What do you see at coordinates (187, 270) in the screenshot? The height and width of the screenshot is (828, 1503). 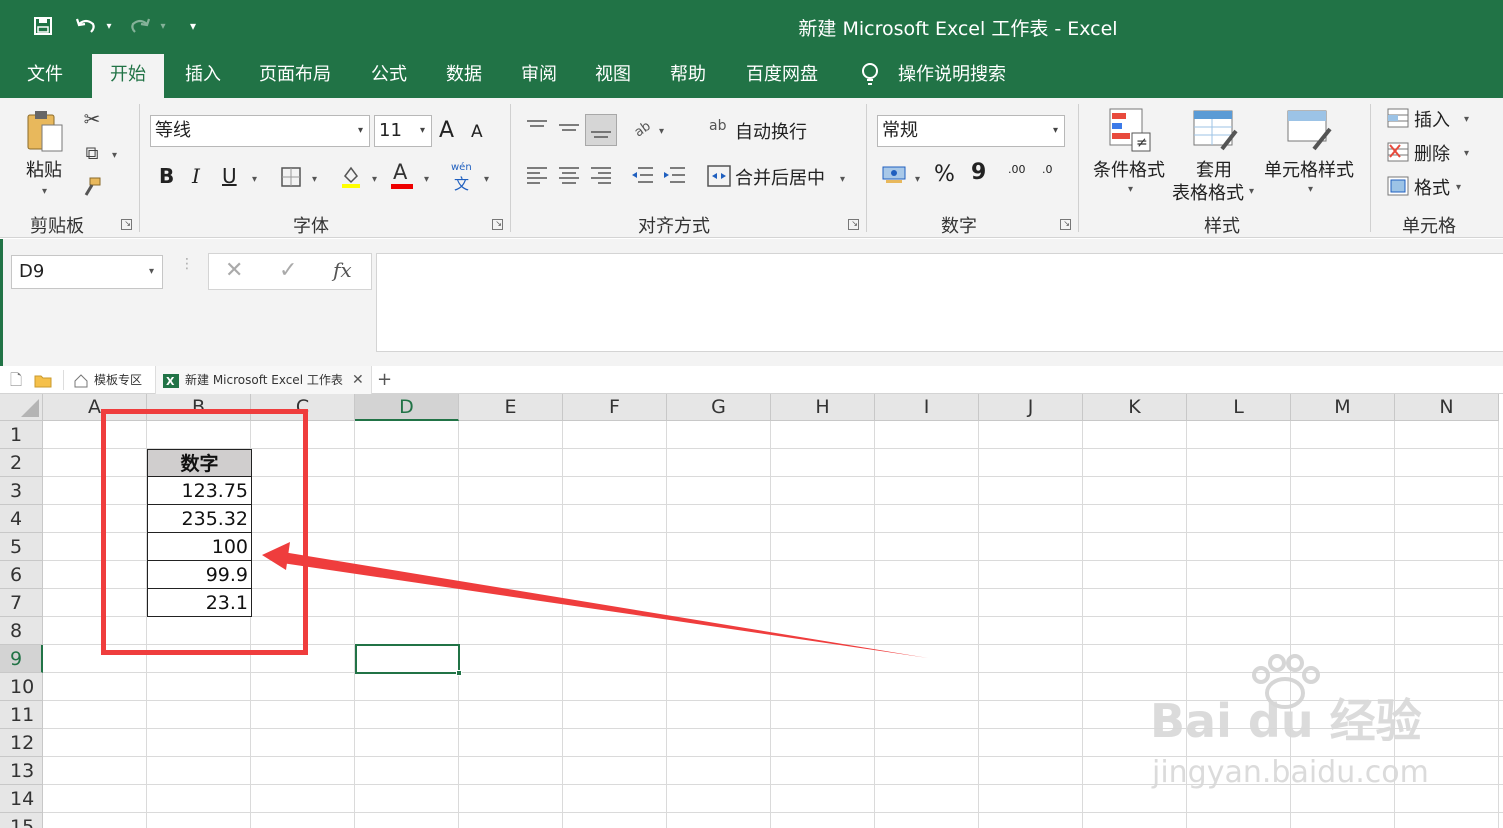 I see `drag-handle-icon: ⋮` at bounding box center [187, 270].